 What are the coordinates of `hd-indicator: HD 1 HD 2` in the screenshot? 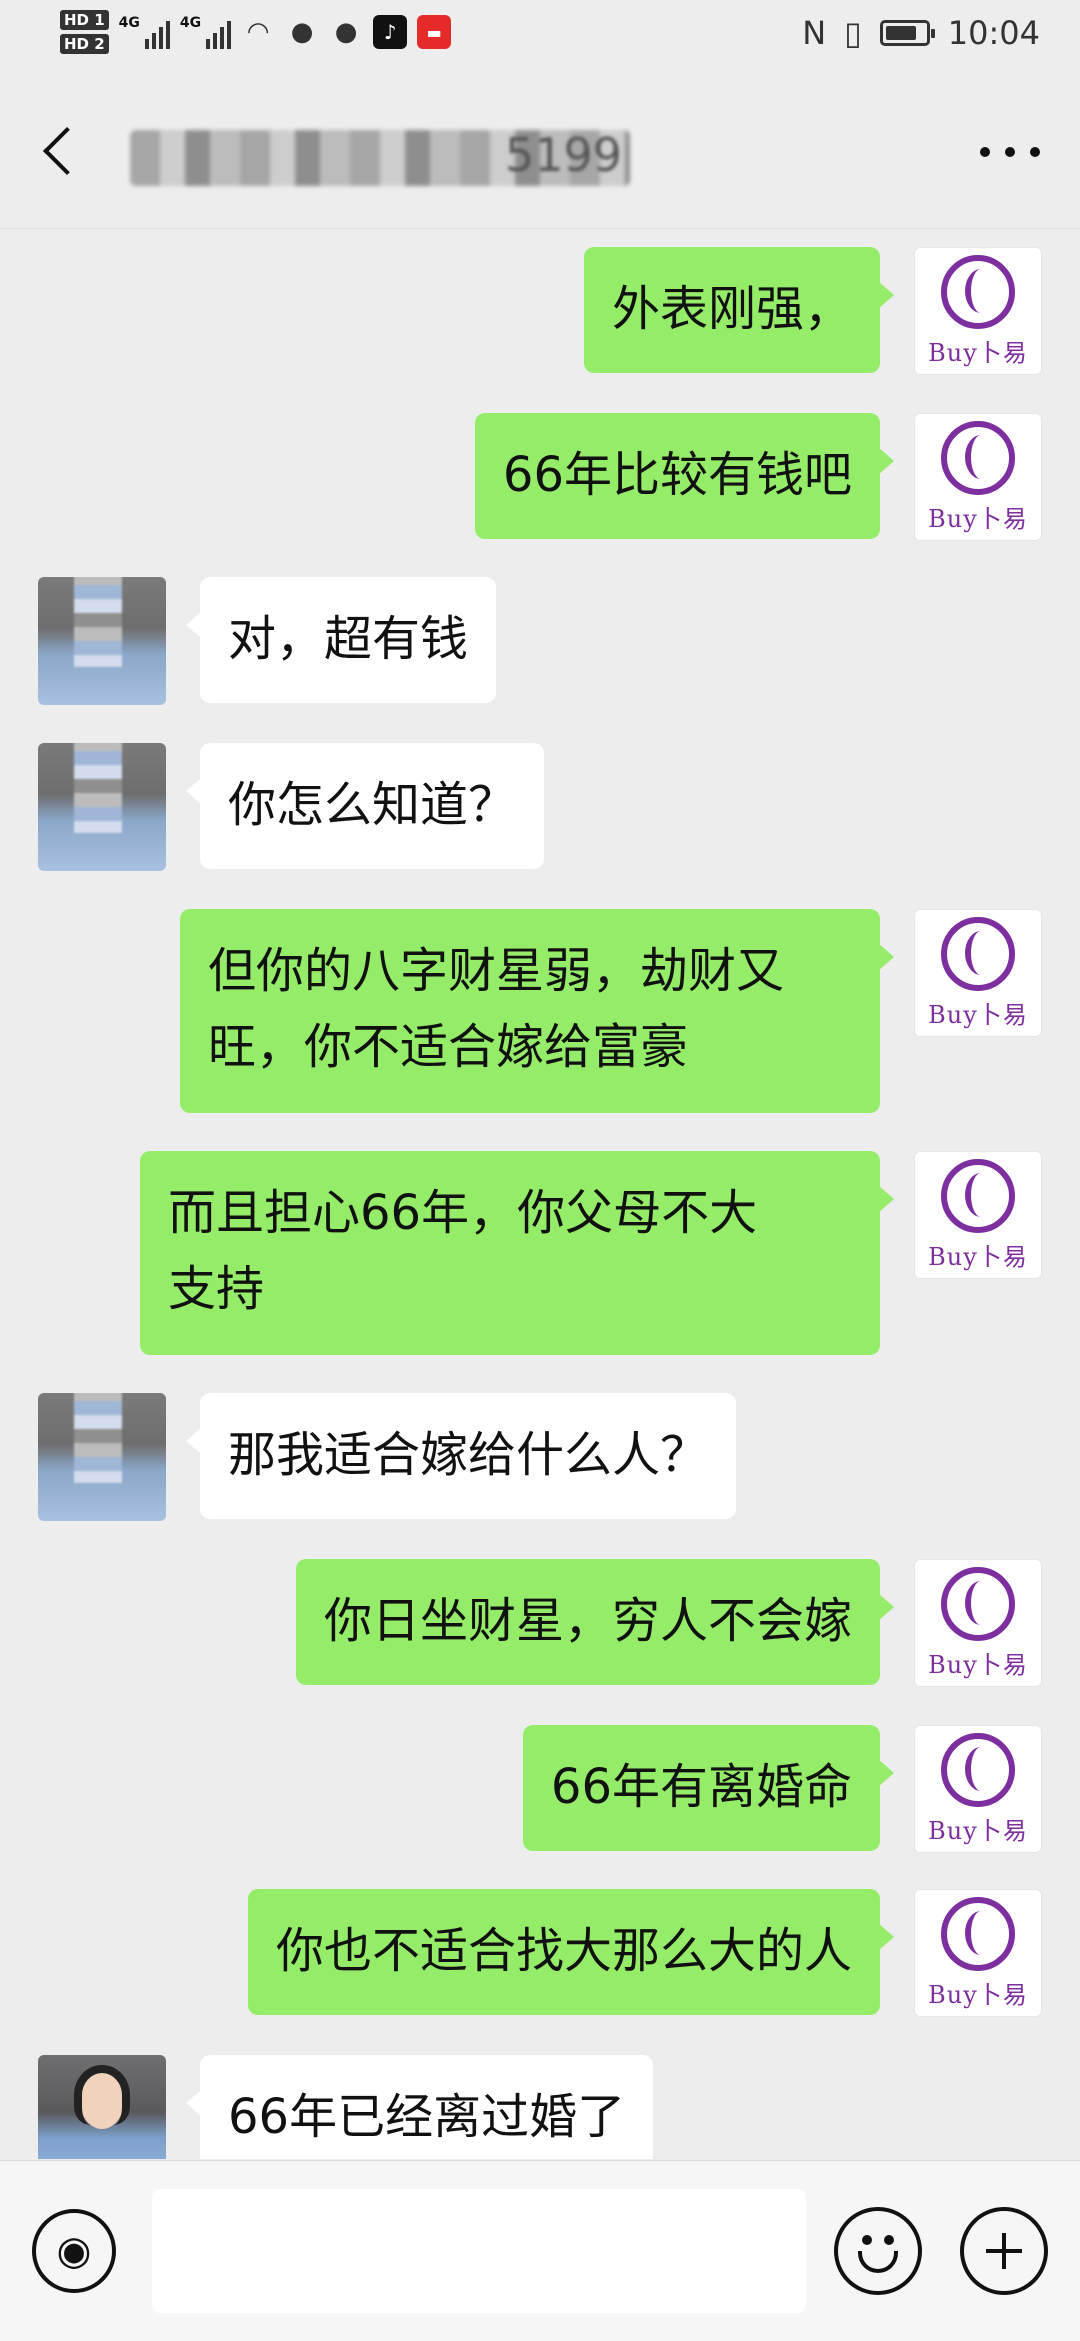 It's located at (84, 32).